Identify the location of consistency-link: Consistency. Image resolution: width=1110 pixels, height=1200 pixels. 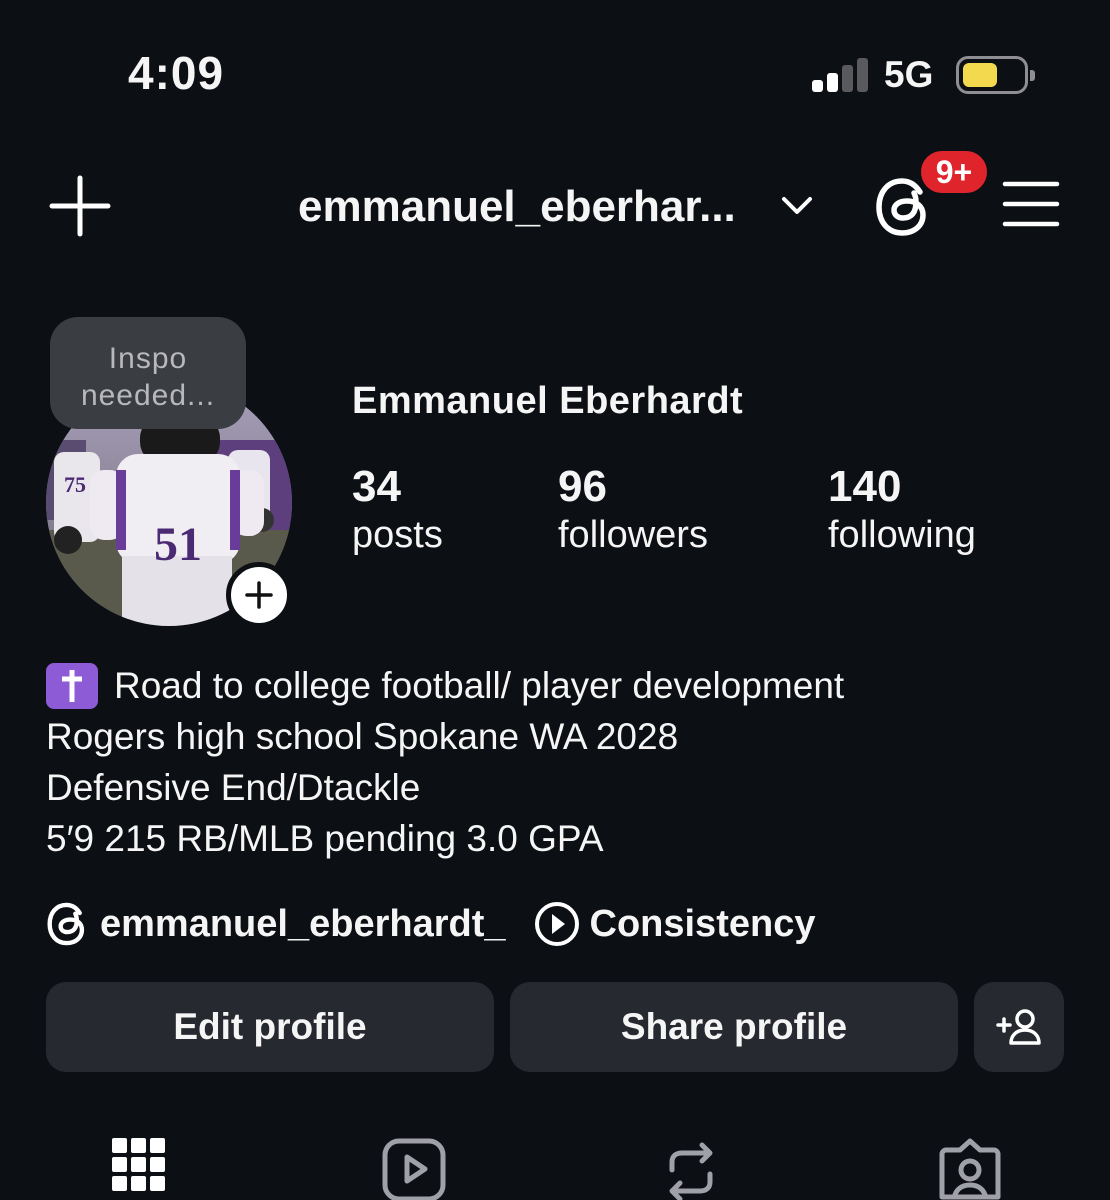
(675, 924).